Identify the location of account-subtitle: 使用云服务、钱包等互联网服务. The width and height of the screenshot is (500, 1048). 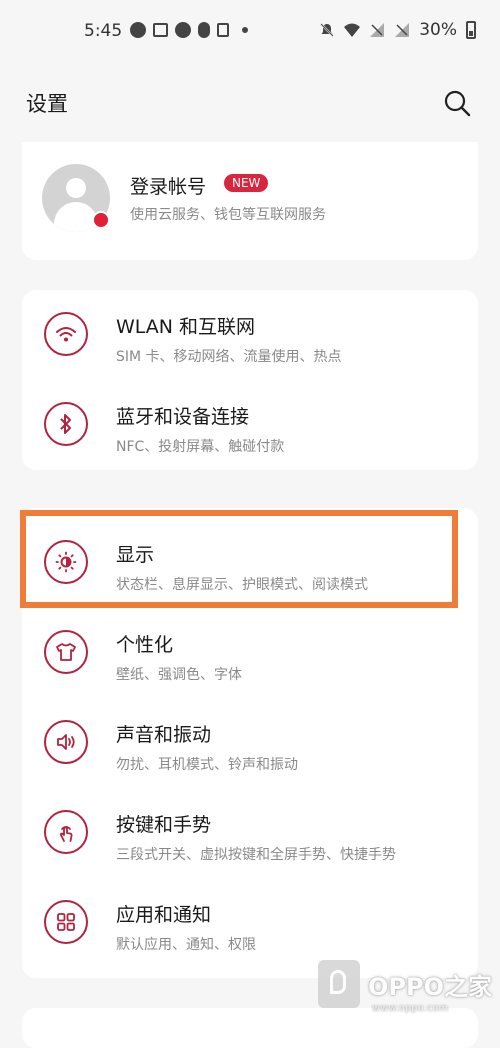
(228, 215).